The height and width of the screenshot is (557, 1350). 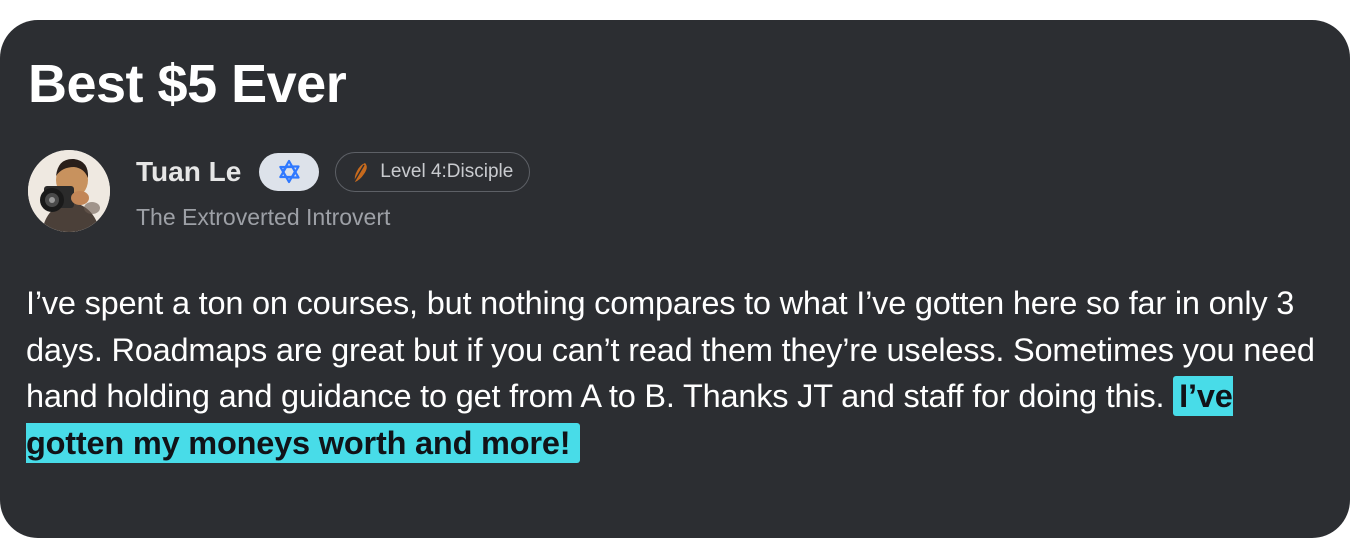 What do you see at coordinates (187, 84) in the screenshot?
I see `review-title: Best $5 Ever` at bounding box center [187, 84].